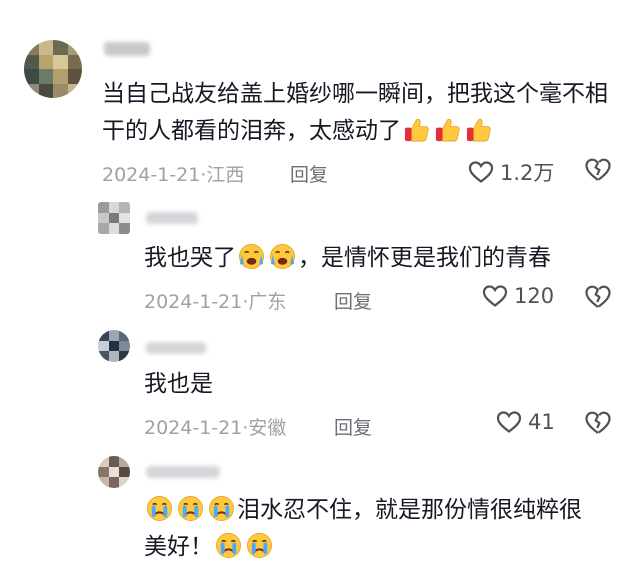 The width and height of the screenshot is (640, 575). I want to click on comment-meta: 2024-1-21·安徽, so click(215, 428).